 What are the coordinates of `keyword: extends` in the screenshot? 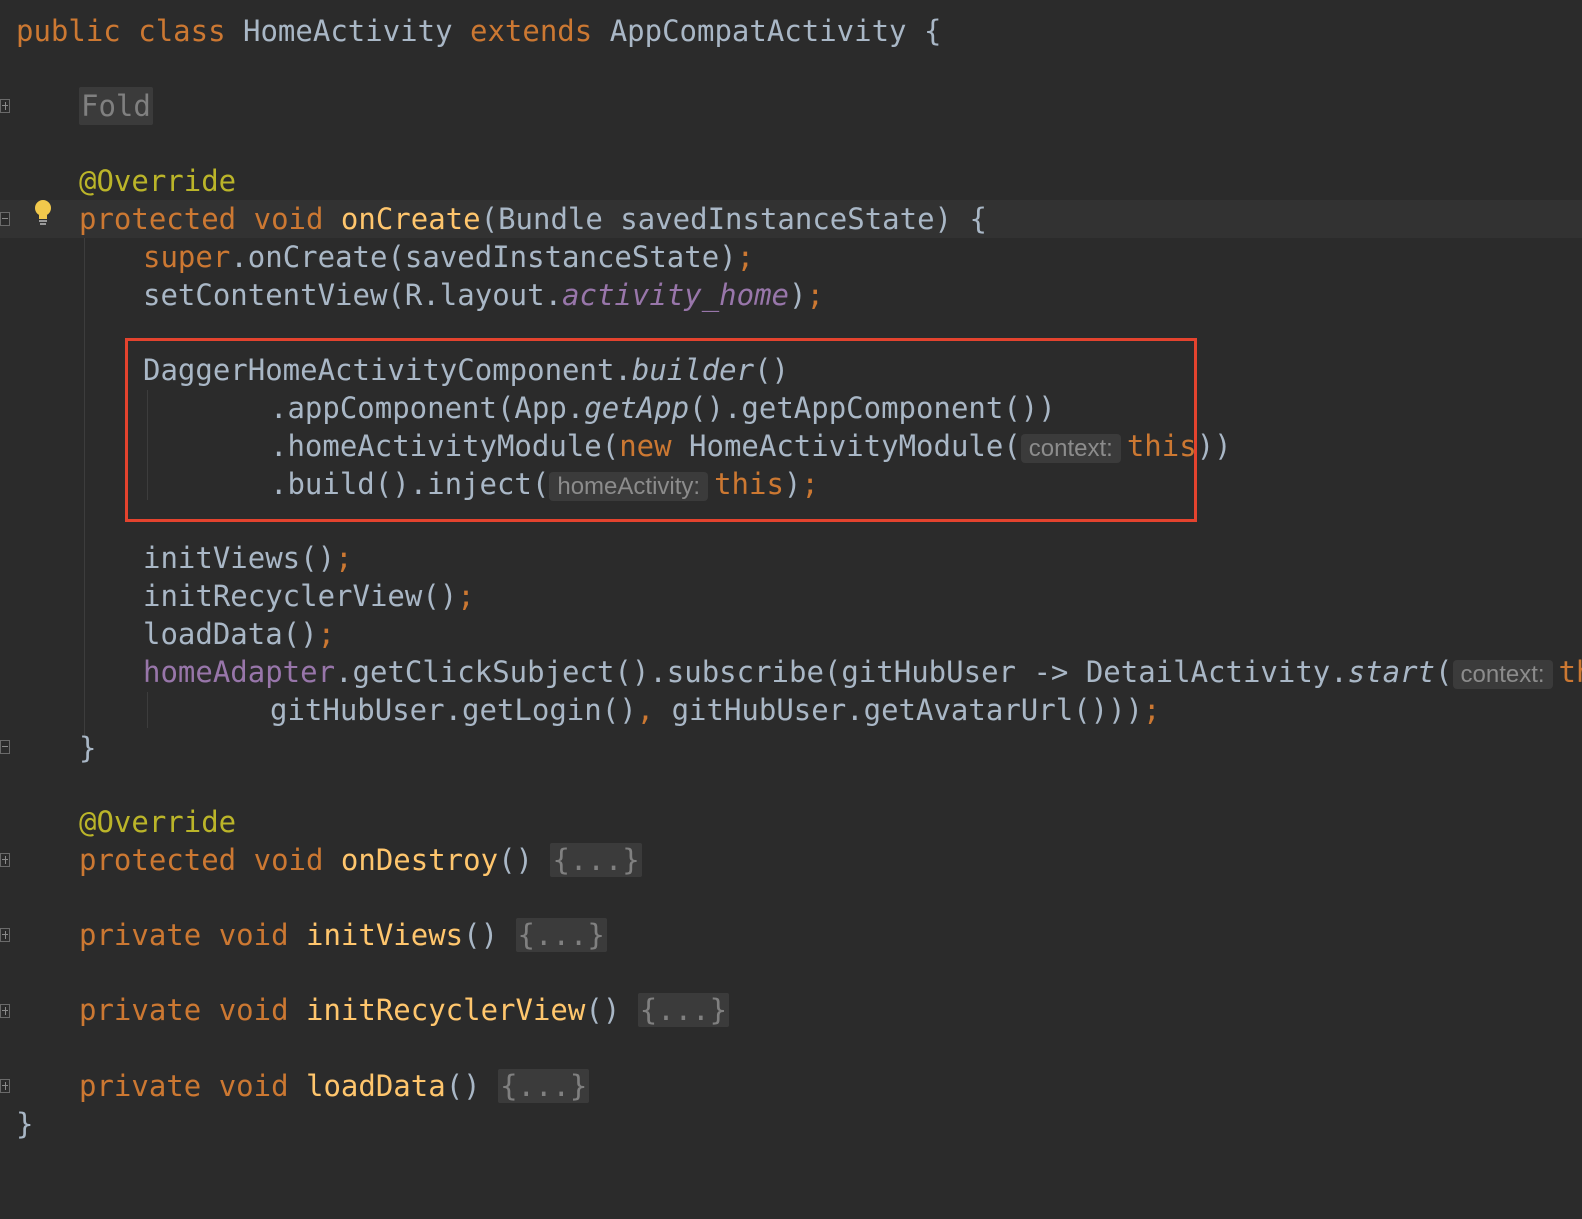 It's located at (531, 31).